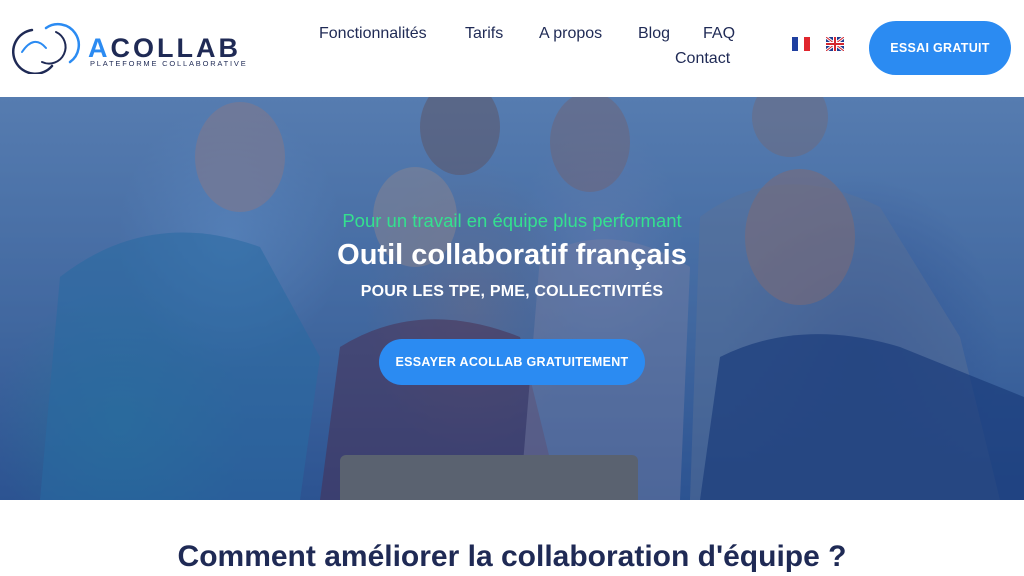 This screenshot has width=1024, height=576. What do you see at coordinates (46, 48) in the screenshot?
I see `logo-mark-icon` at bounding box center [46, 48].